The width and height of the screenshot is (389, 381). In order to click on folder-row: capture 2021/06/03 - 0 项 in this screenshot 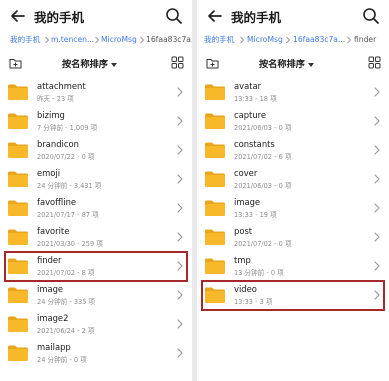, I will do `click(293, 121)`.